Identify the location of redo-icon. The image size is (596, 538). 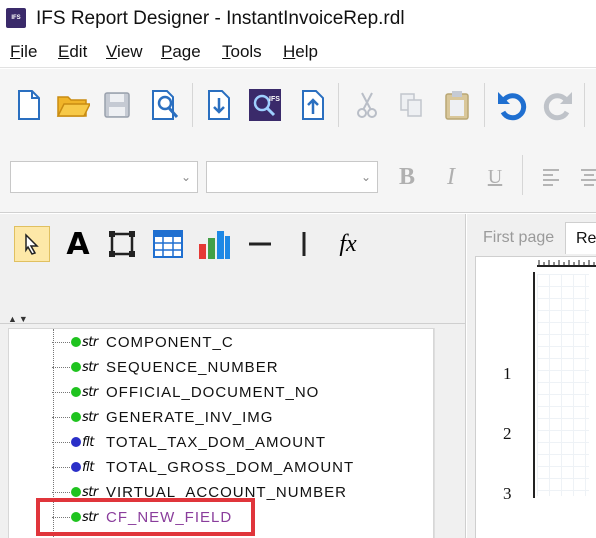
(557, 105).